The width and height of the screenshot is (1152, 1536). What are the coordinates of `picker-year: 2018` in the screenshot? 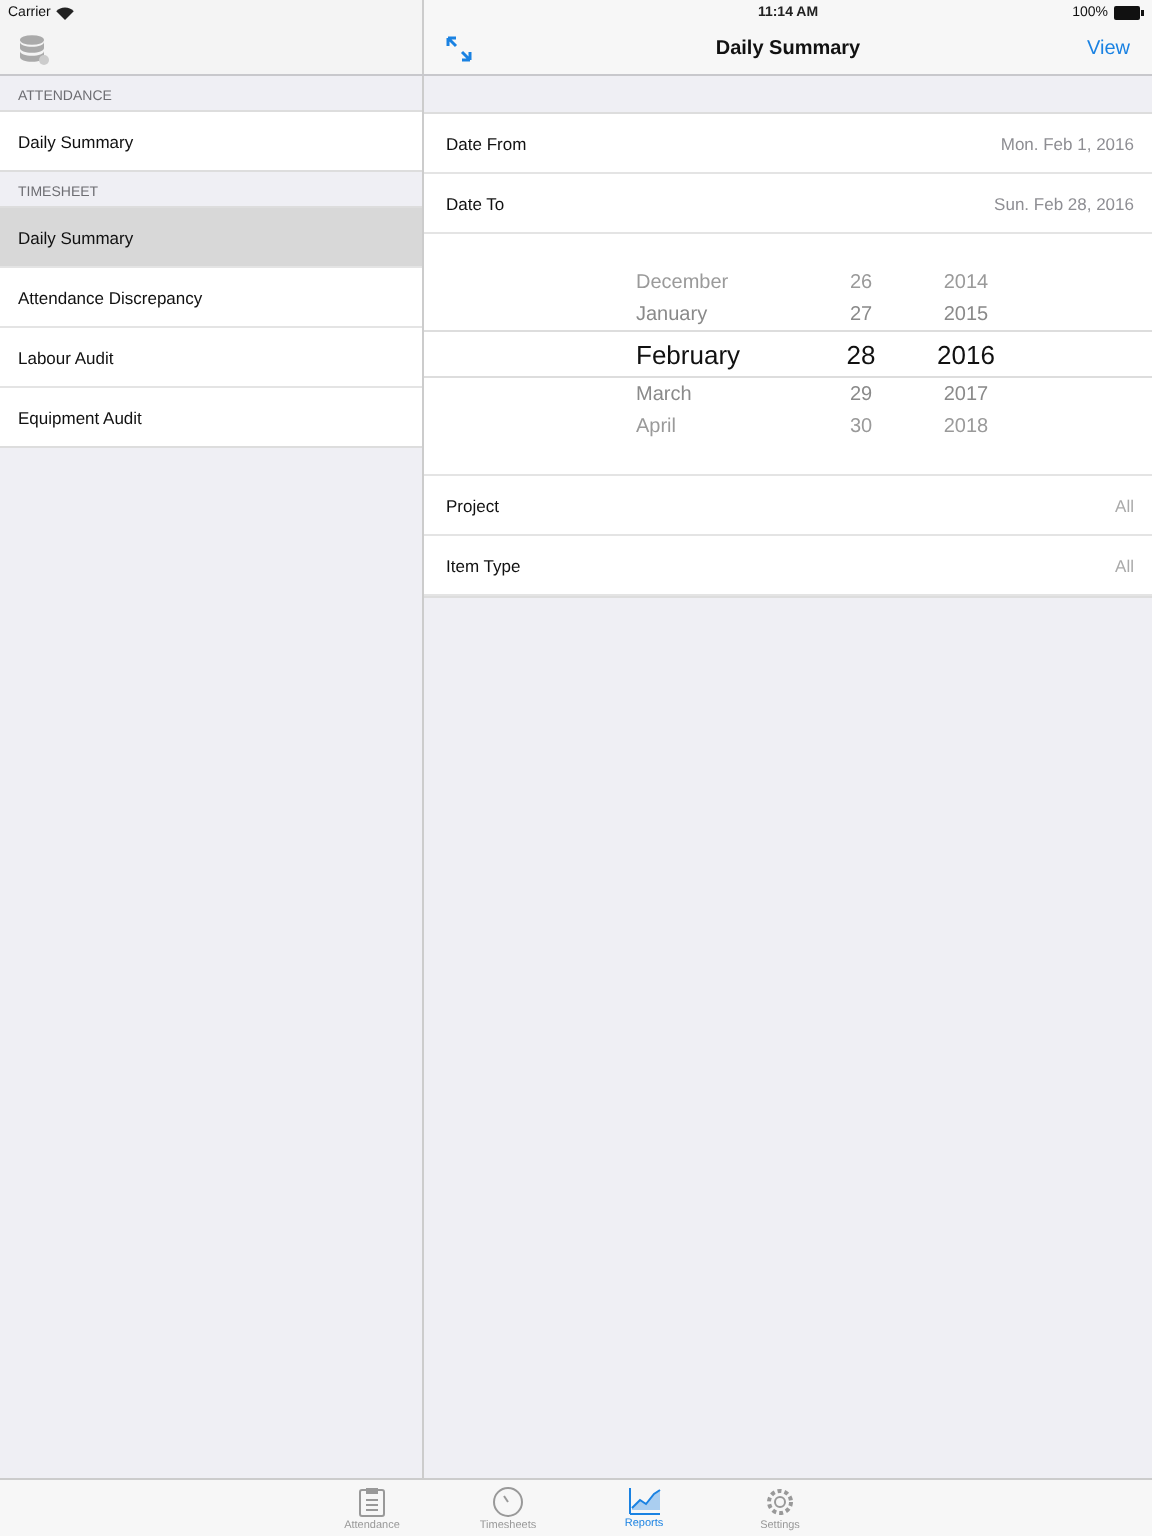 It's located at (966, 426).